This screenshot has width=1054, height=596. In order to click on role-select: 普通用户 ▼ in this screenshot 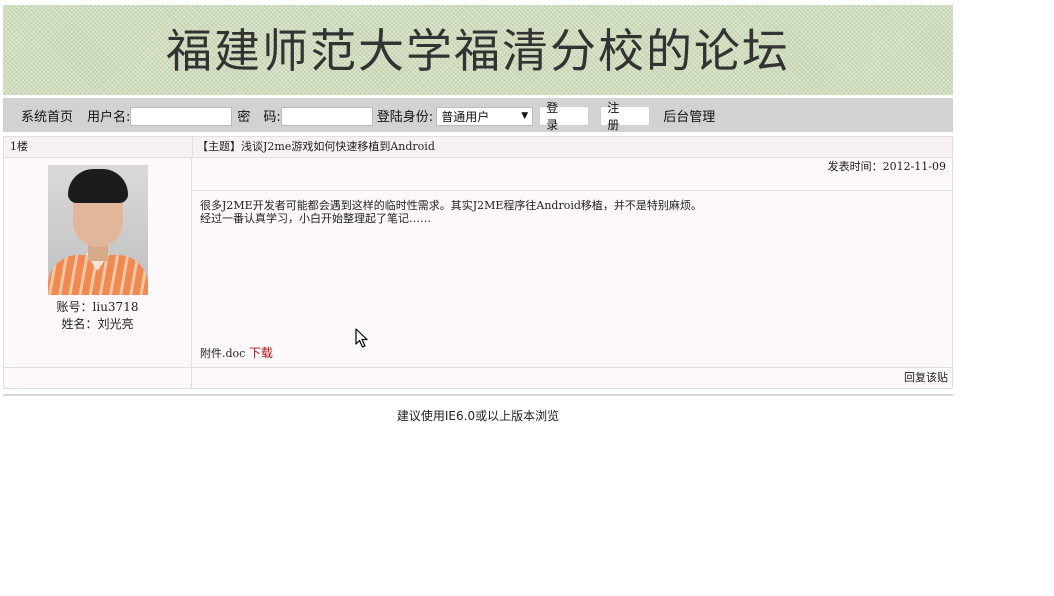, I will do `click(485, 116)`.